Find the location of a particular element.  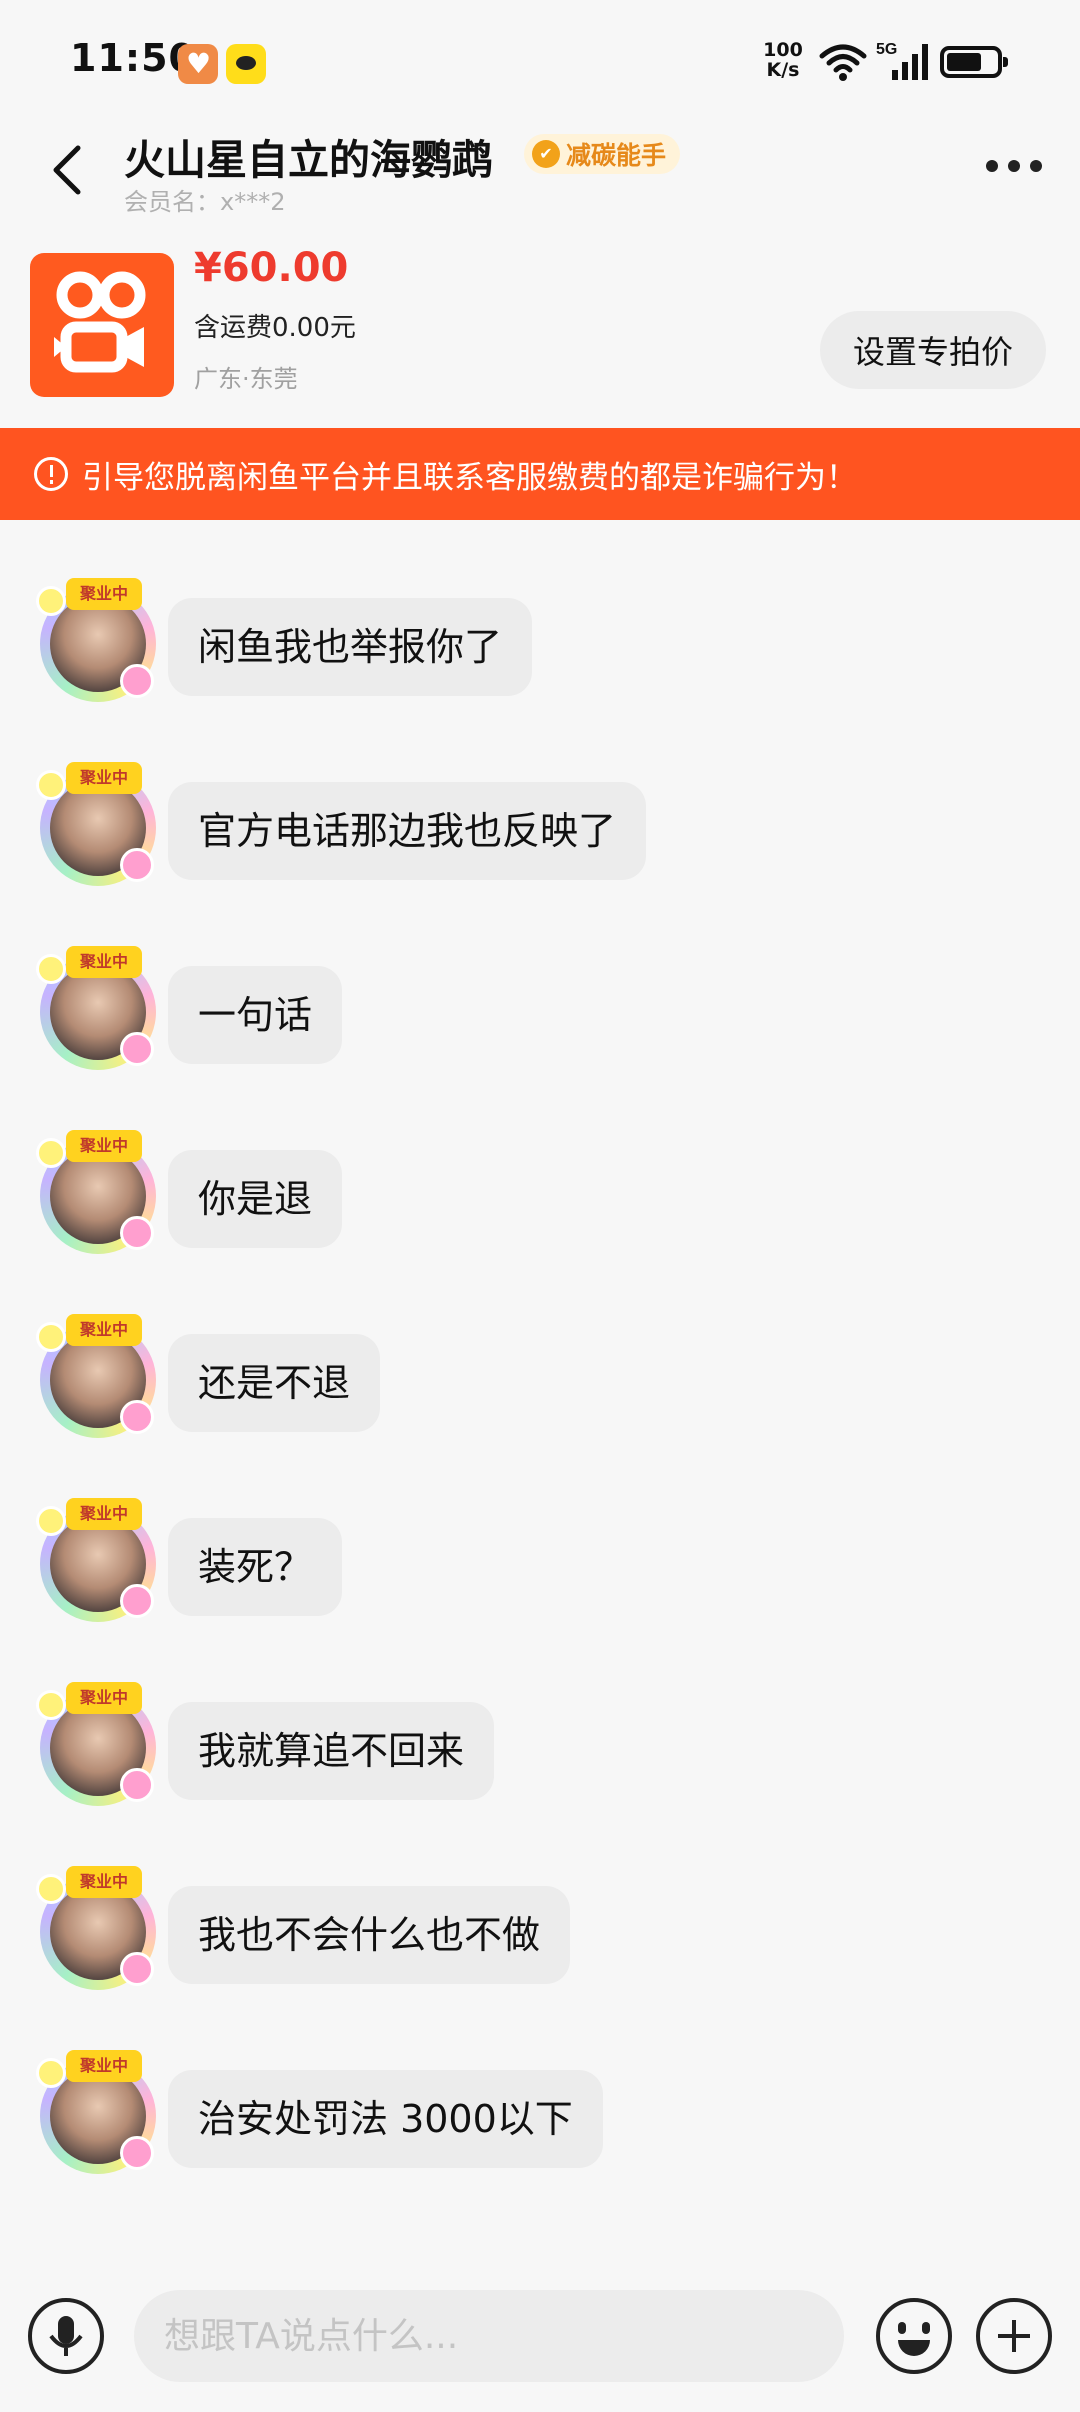

badge-label: 减碳能手 is located at coordinates (616, 155).